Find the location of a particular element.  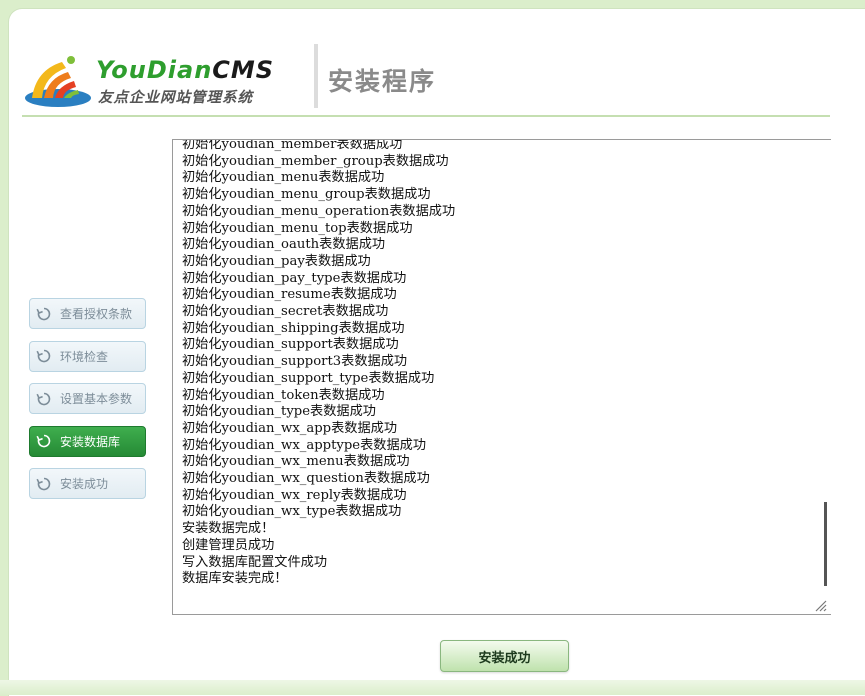

log-line: 初始化youdian_support_type表数据成功 is located at coordinates (308, 378).